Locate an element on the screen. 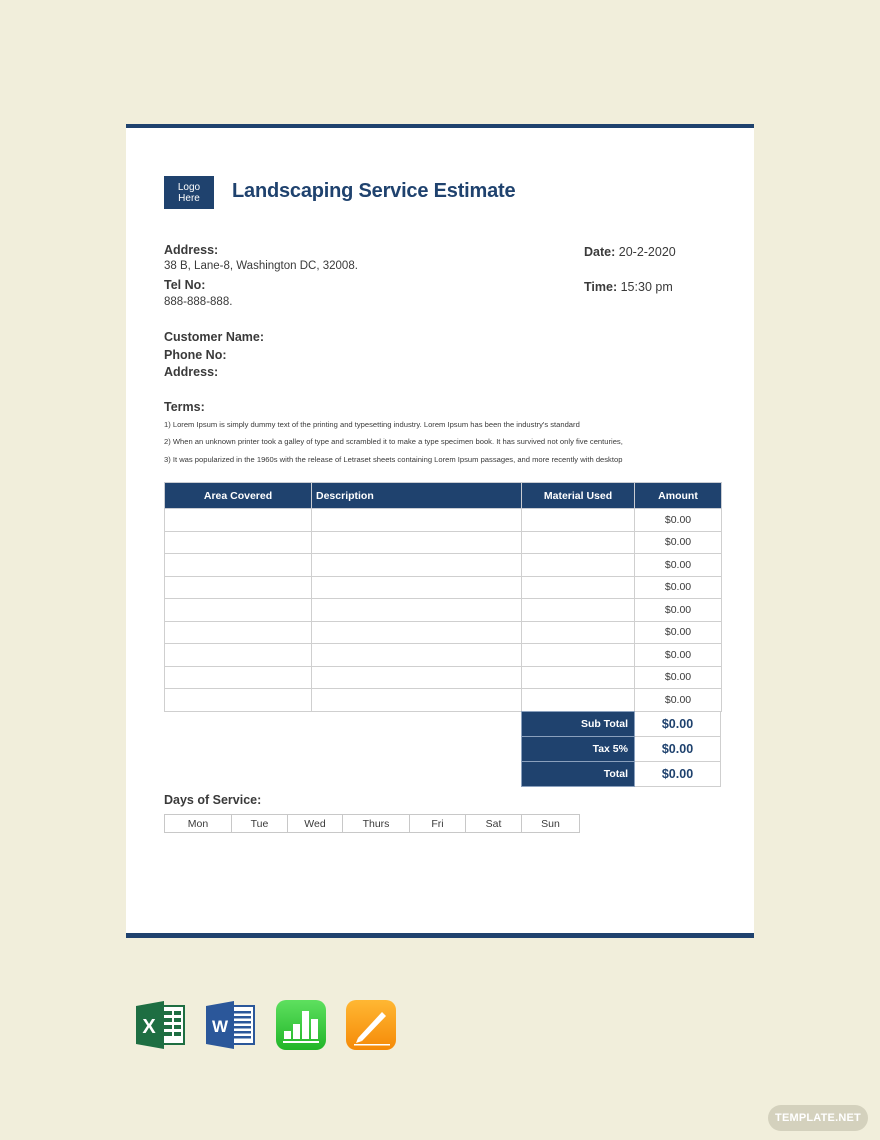 This screenshot has height=1140, width=880. document-title: Landscaping Service Estimate is located at coordinates (374, 191).